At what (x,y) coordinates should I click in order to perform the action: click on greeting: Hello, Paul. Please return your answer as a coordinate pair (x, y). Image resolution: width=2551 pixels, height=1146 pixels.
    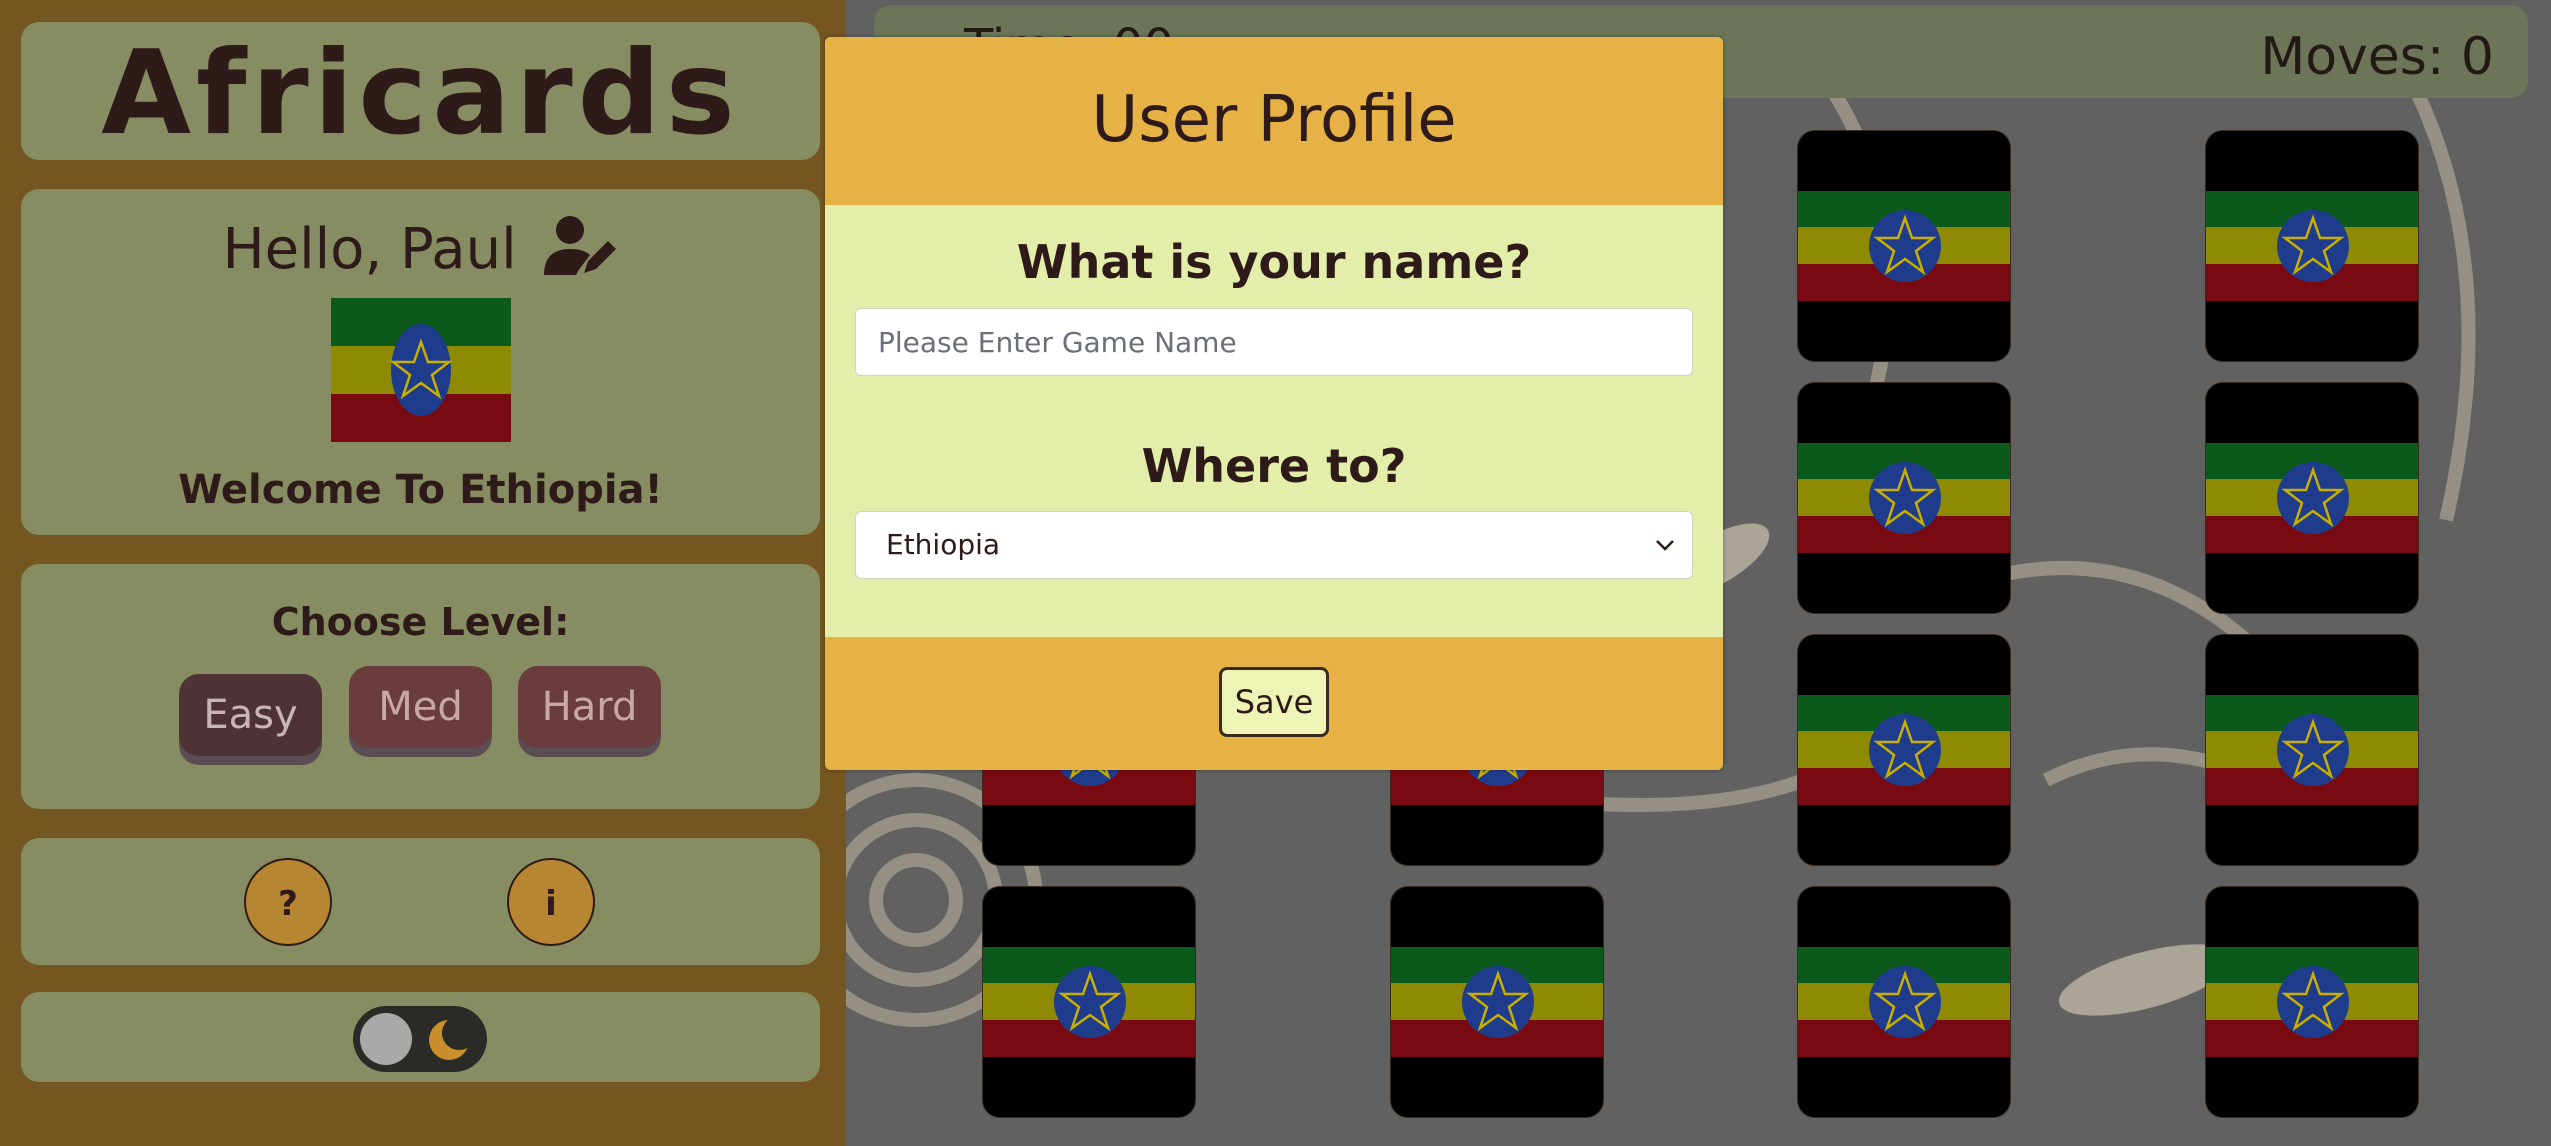
    Looking at the image, I should click on (420, 253).